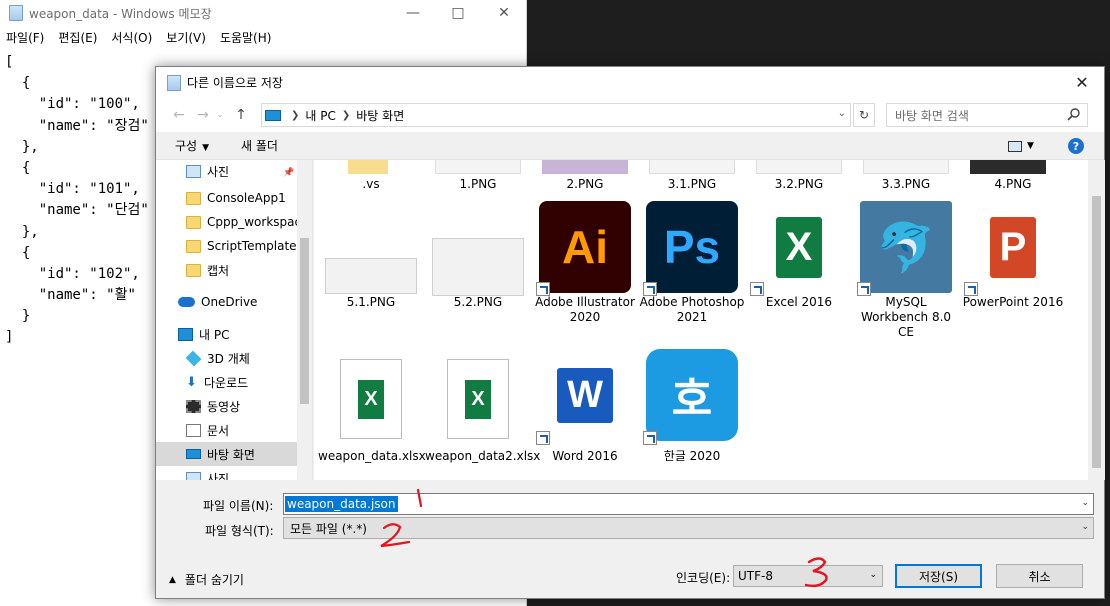 The image size is (1110, 606). I want to click on nav-item: 캡처, so click(227, 270).